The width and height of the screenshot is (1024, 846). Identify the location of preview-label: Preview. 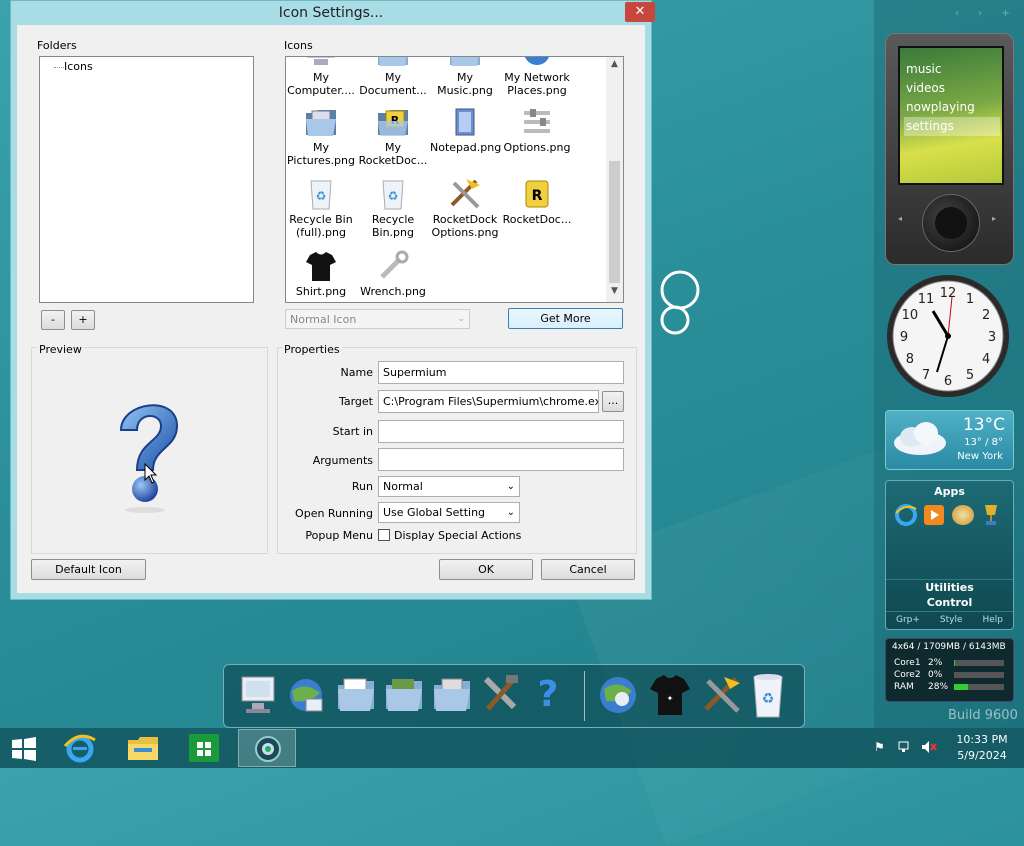
(60, 349).